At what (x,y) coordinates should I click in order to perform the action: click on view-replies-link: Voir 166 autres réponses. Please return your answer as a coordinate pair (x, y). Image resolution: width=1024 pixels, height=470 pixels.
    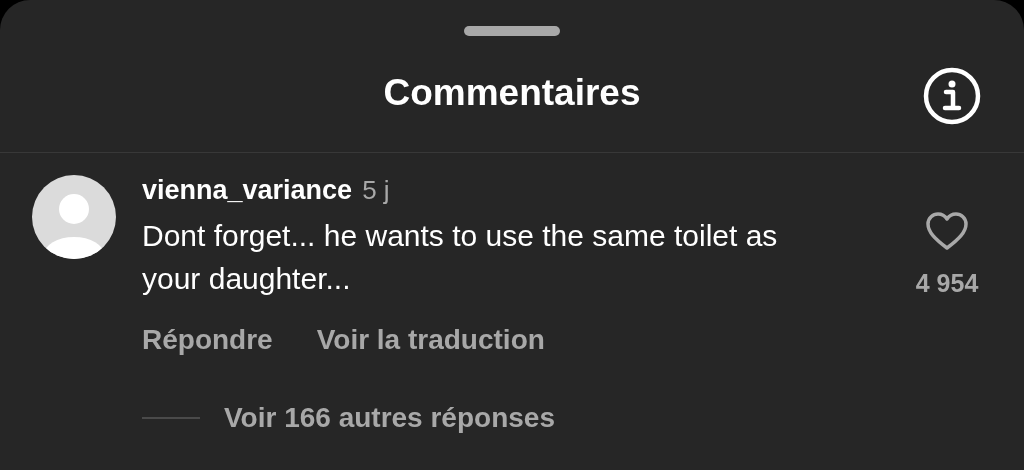
    Looking at the image, I should click on (389, 418).